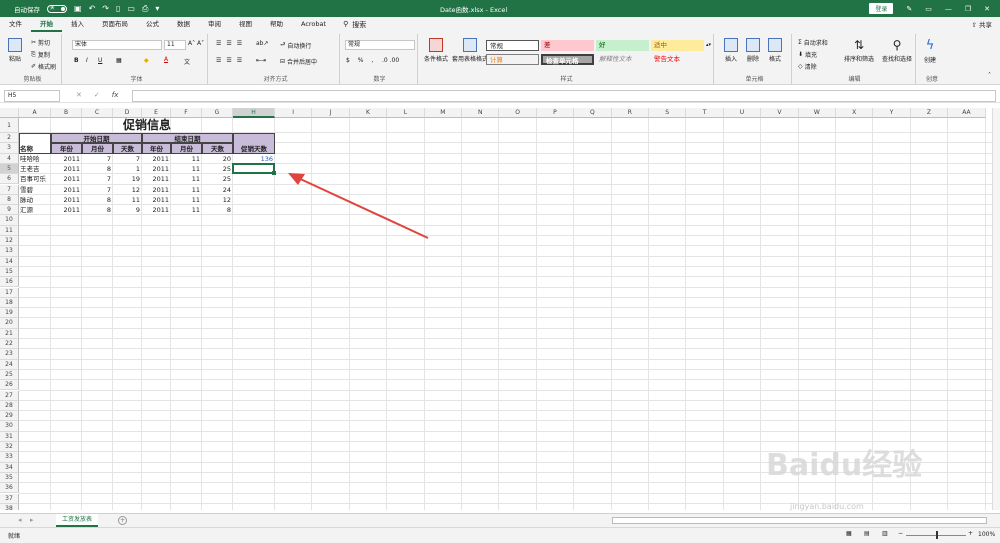  I want to click on column-header: F, so click(186, 113).